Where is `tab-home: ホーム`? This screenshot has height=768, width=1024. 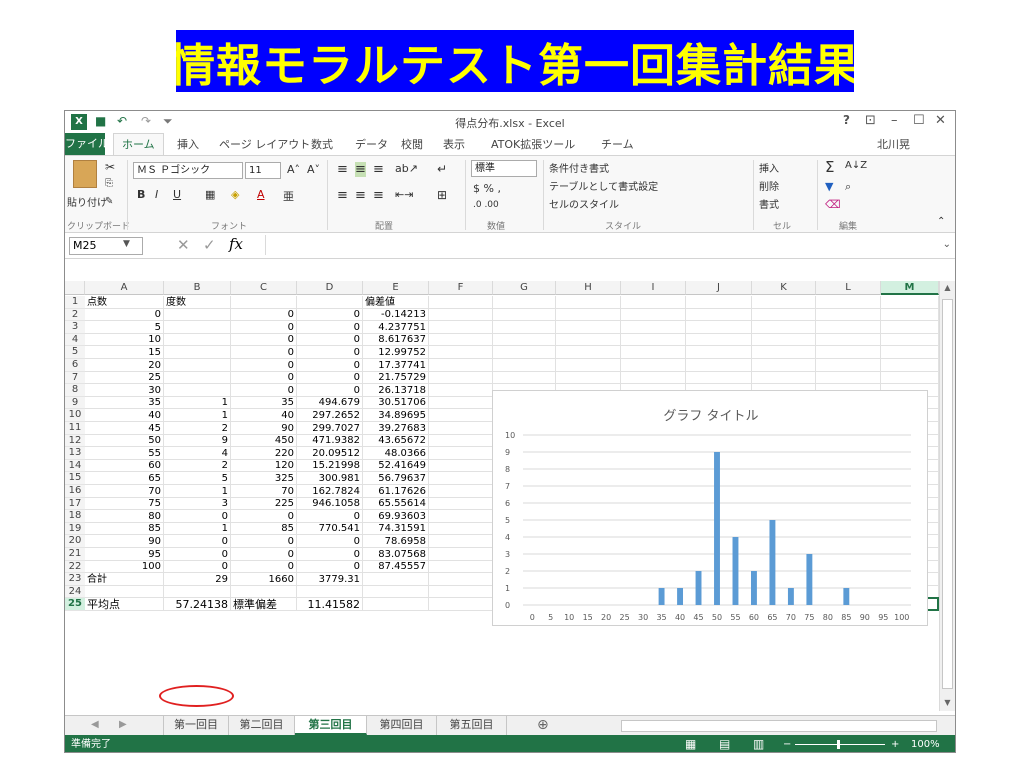
tab-home: ホーム is located at coordinates (138, 144).